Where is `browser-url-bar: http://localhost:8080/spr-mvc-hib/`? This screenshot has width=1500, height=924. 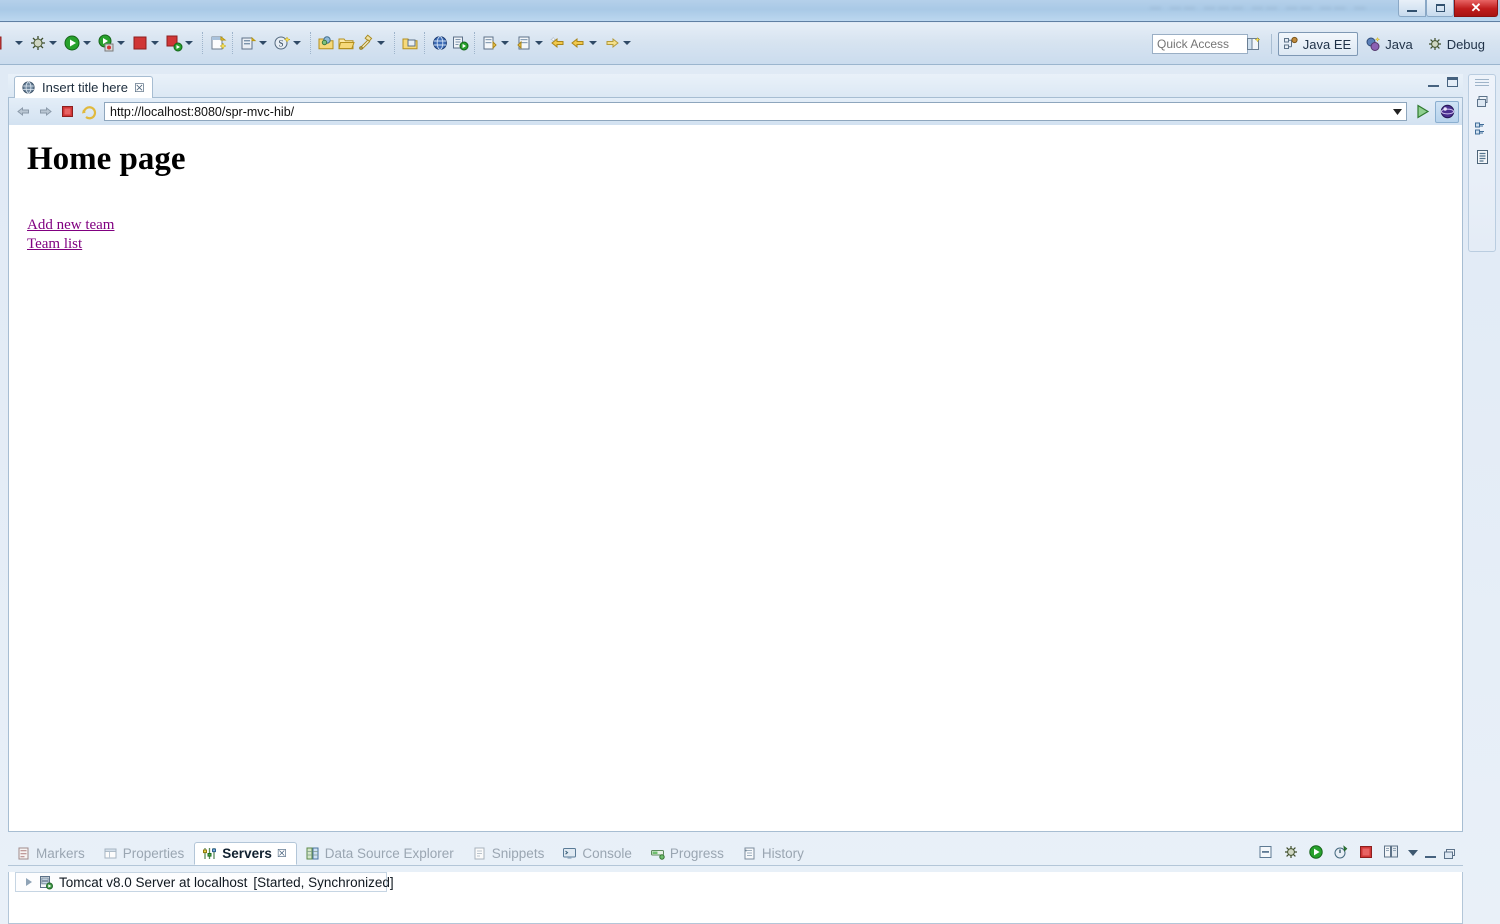 browser-url-bar: http://localhost:8080/spr-mvc-hib/ is located at coordinates (755, 111).